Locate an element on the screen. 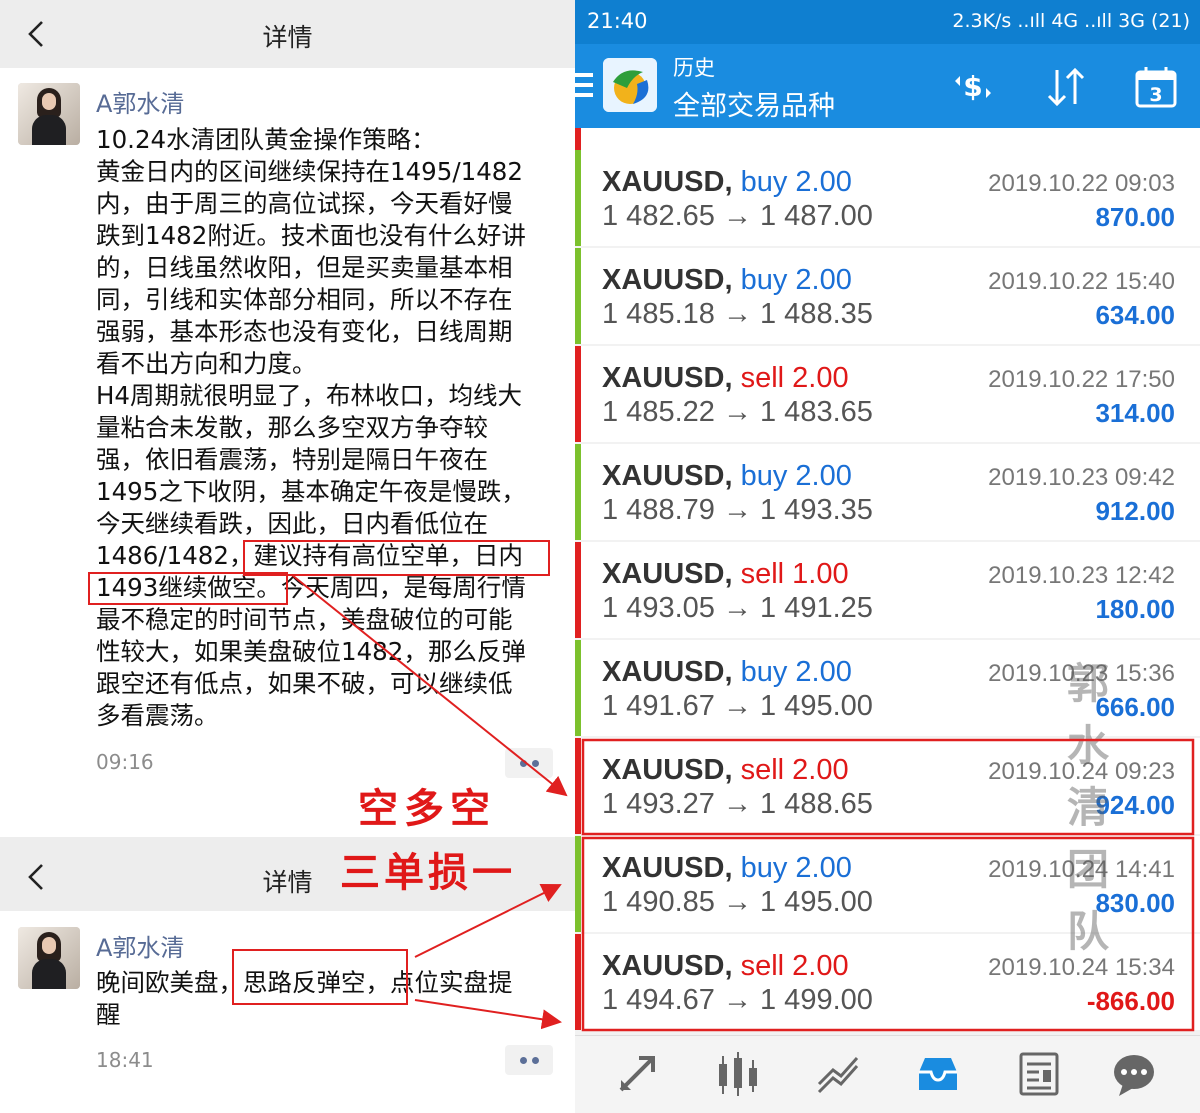  journal-icon is located at coordinates (1038, 1074).